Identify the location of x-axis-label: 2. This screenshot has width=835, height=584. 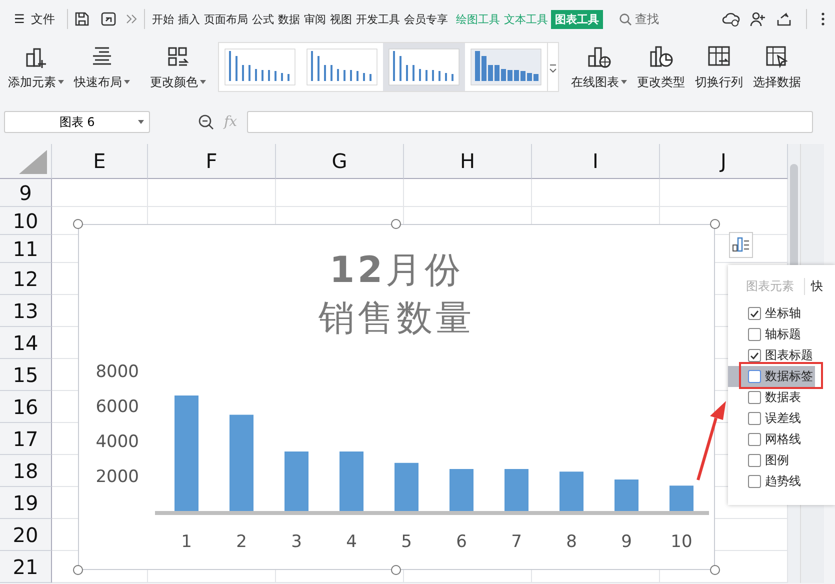
(241, 542).